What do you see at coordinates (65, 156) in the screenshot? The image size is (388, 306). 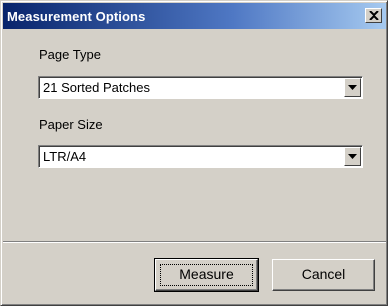 I see `paper-size-value: LTR/A4` at bounding box center [65, 156].